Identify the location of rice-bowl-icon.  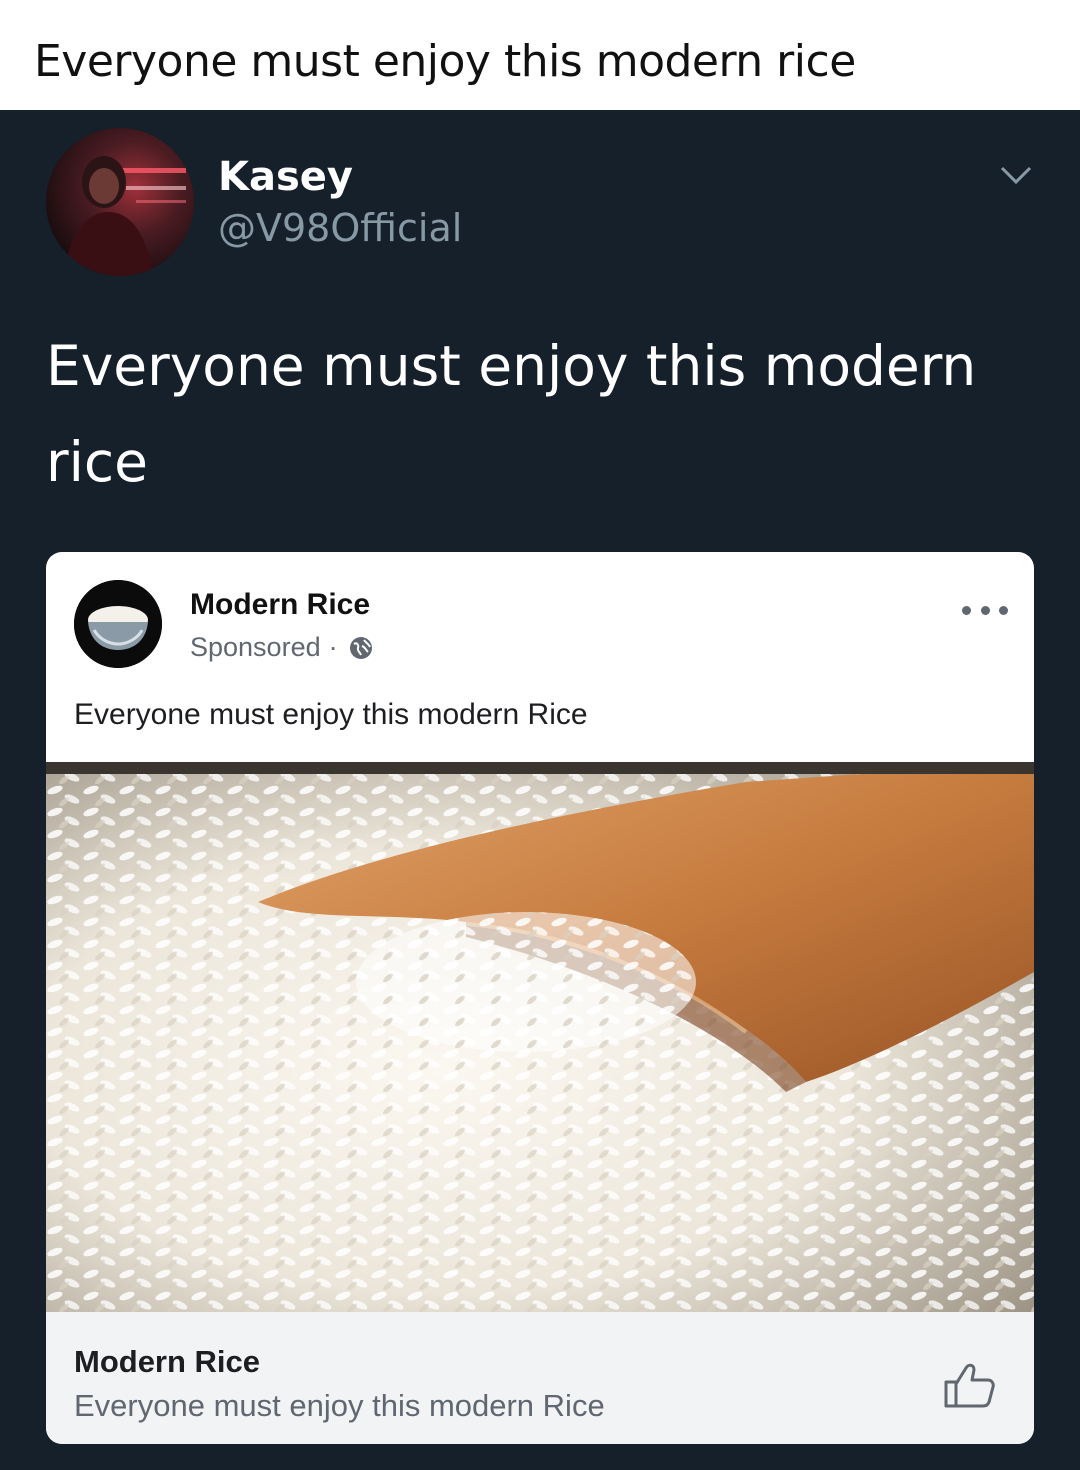
(118, 624).